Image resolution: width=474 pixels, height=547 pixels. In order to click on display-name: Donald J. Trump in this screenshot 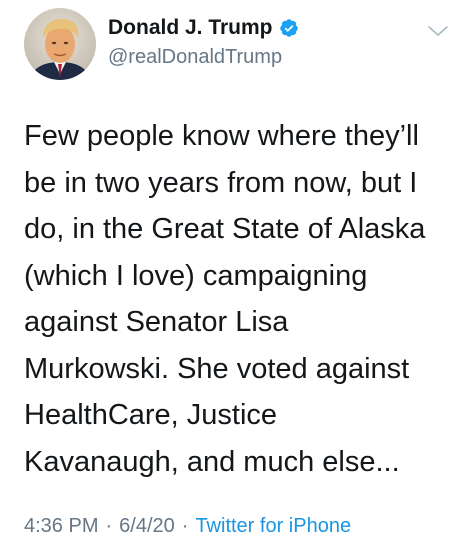, I will do `click(190, 28)`.